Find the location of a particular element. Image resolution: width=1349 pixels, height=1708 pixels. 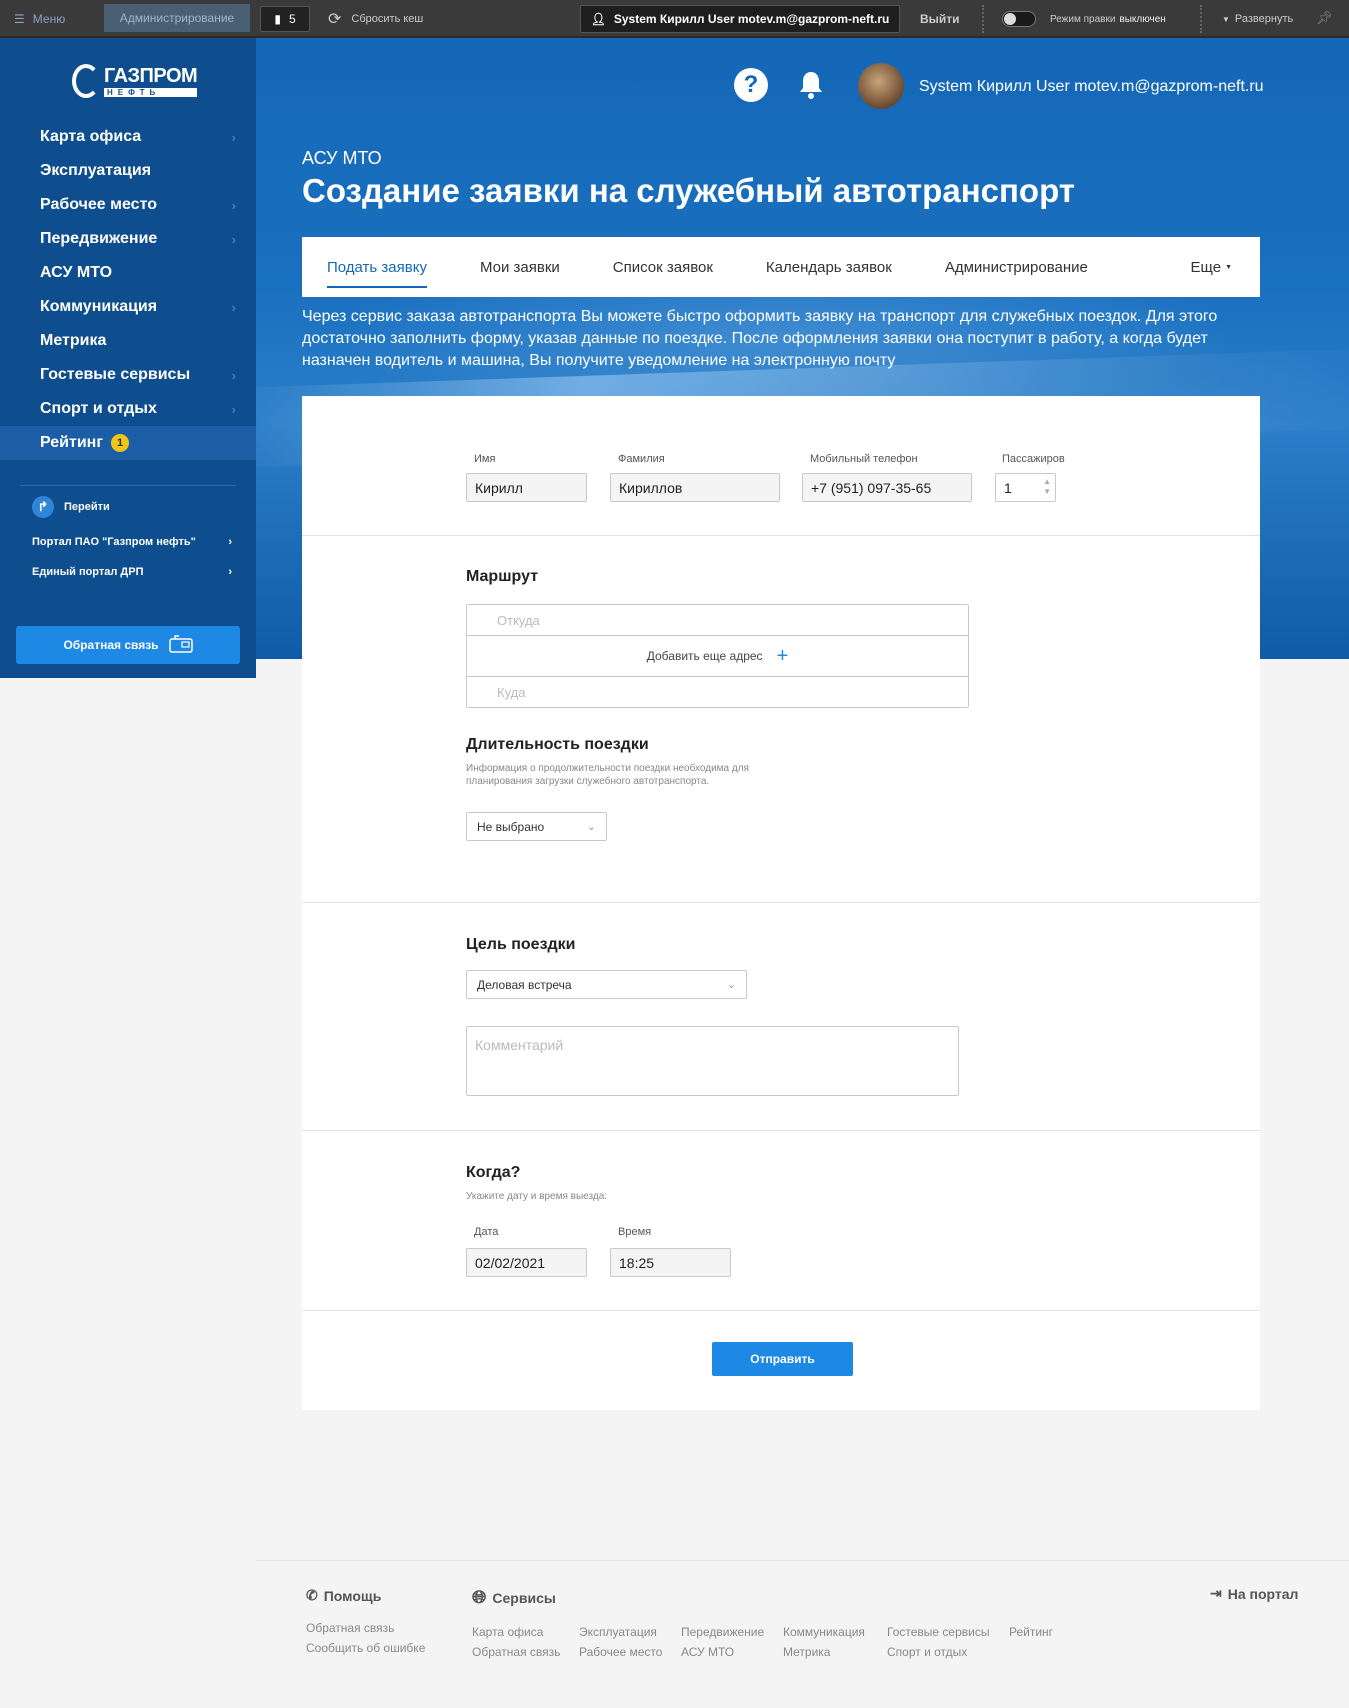

flame-logo-icon is located at coordinates (86, 81).